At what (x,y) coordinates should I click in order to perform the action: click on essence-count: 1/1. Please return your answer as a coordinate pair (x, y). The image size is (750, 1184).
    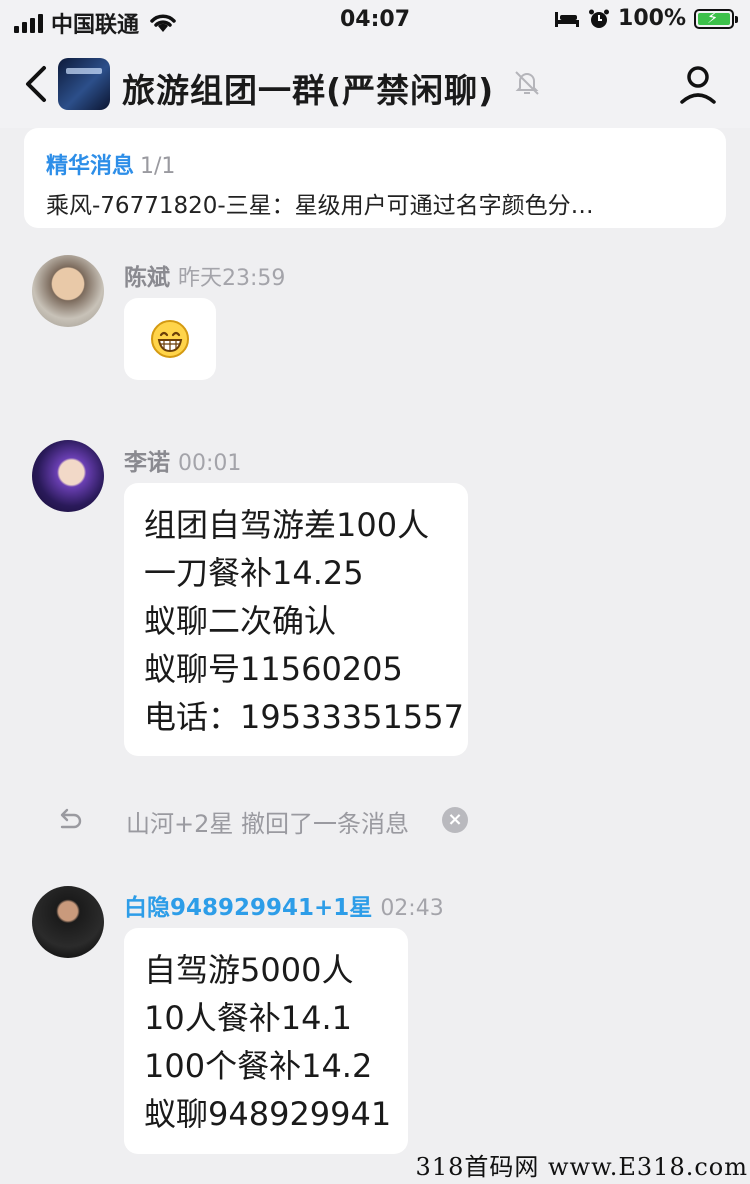
    Looking at the image, I should click on (158, 166).